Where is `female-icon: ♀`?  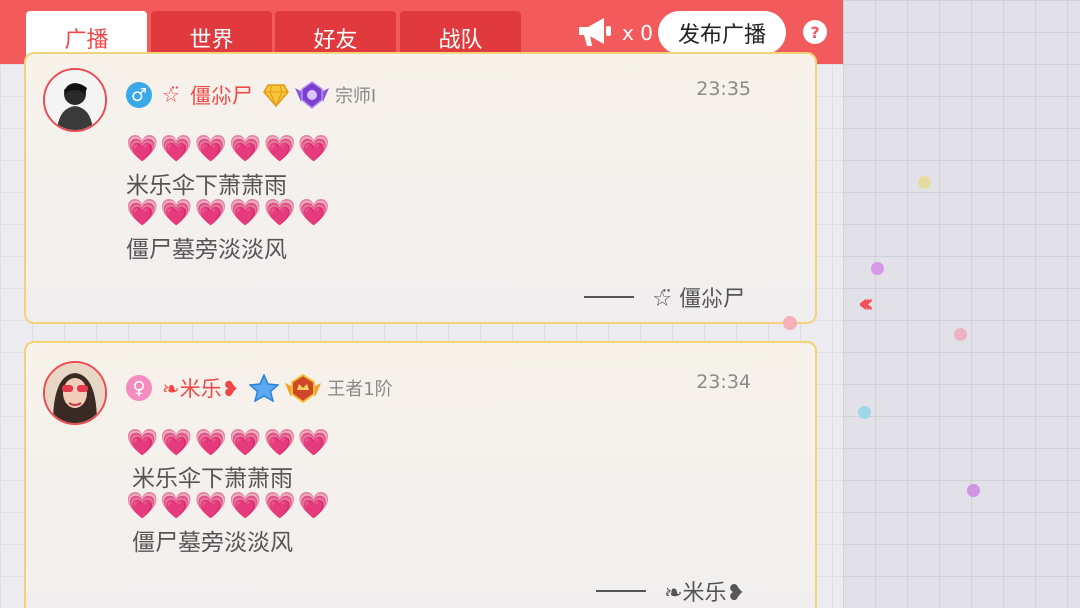 female-icon: ♀ is located at coordinates (139, 388).